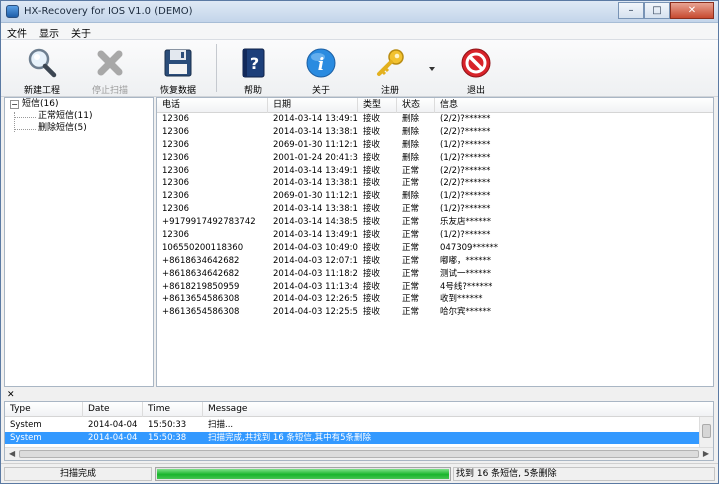 Image resolution: width=719 pixels, height=484 pixels. Describe the element at coordinates (315, 157) in the screenshot. I see `cell-date: 2001-01-24 20:41:36` at that location.